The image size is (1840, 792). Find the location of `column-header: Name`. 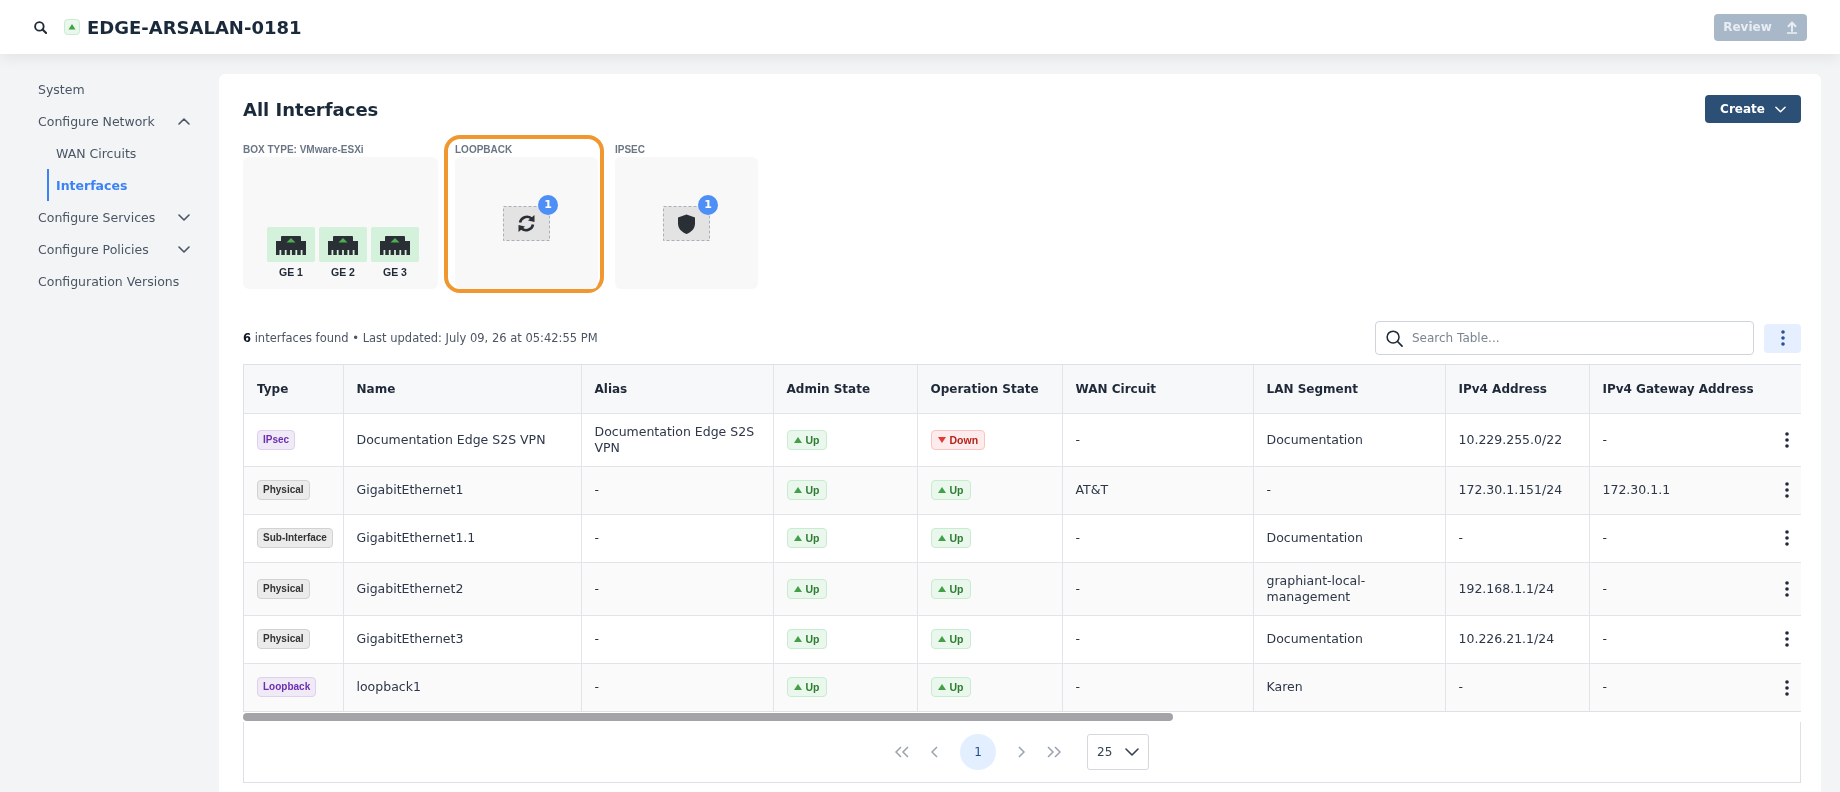

column-header: Name is located at coordinates (462, 389).